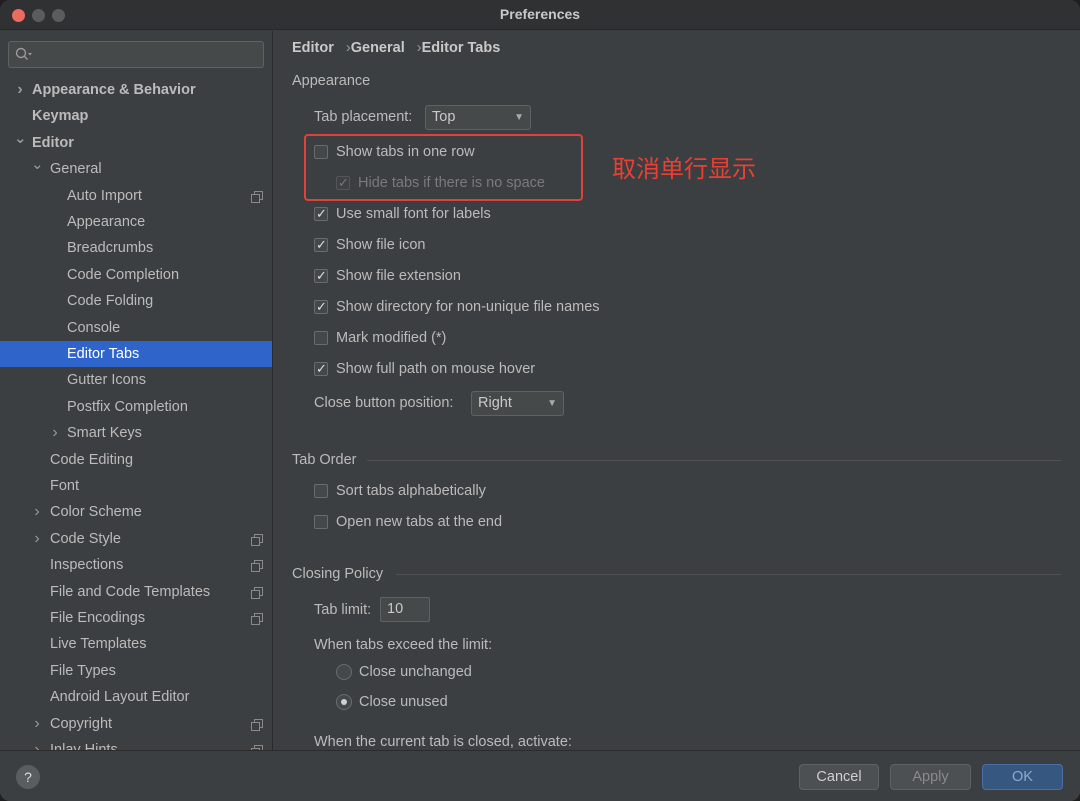 The width and height of the screenshot is (1080, 801). Describe the element at coordinates (110, 248) in the screenshot. I see `sidebar-item-label: Breadcrumbs` at that location.